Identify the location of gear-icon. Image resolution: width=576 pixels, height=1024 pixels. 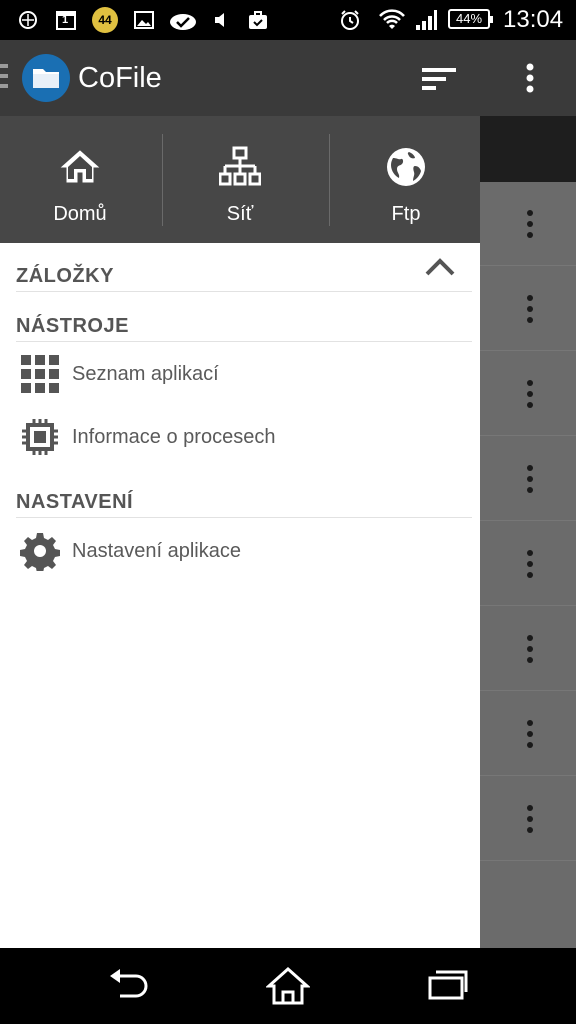
(40, 552).